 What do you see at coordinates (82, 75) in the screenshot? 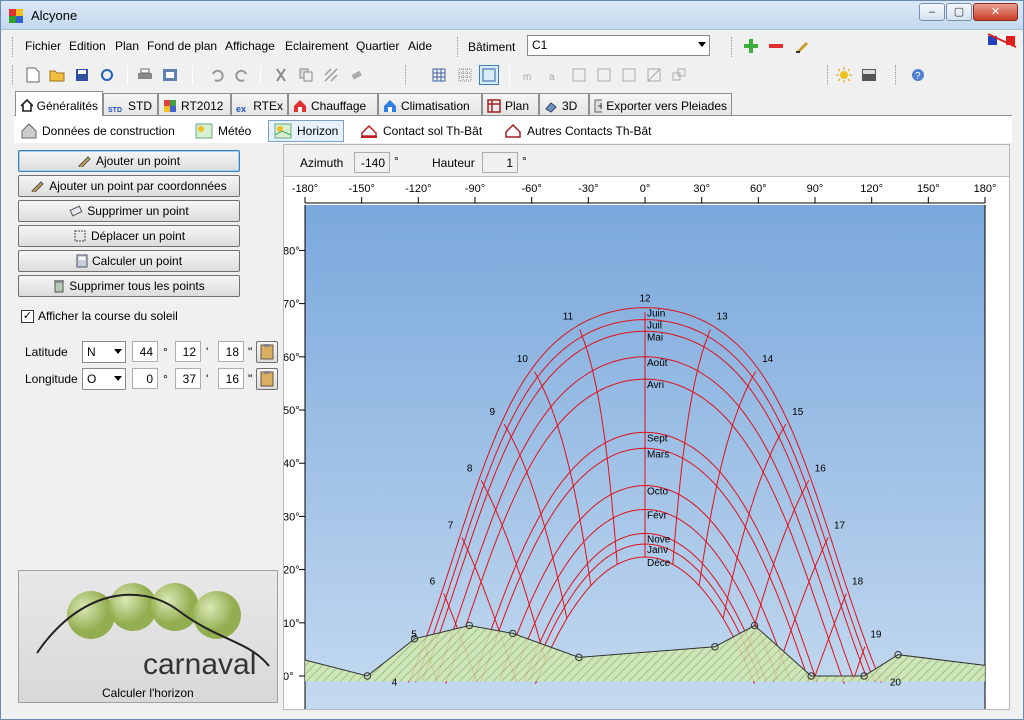
I see `save-icon` at bounding box center [82, 75].